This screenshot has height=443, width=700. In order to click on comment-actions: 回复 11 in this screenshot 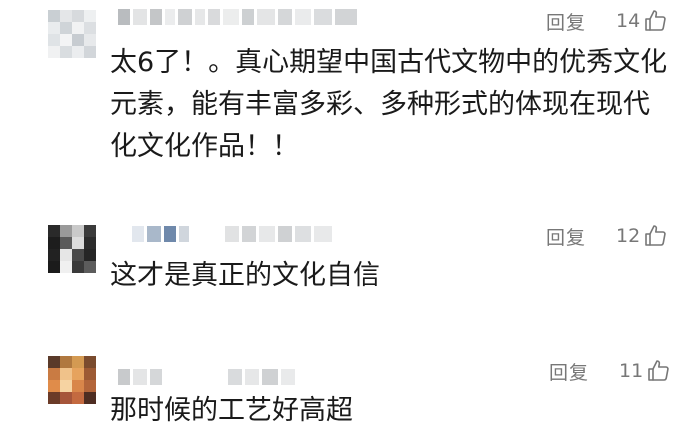, I will do `click(609, 371)`.